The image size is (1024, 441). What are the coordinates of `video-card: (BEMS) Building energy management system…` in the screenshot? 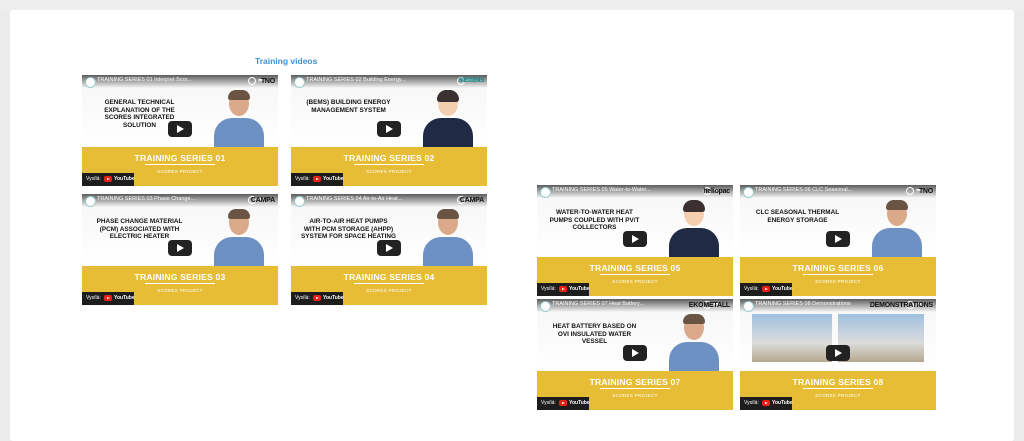 It's located at (389, 130).